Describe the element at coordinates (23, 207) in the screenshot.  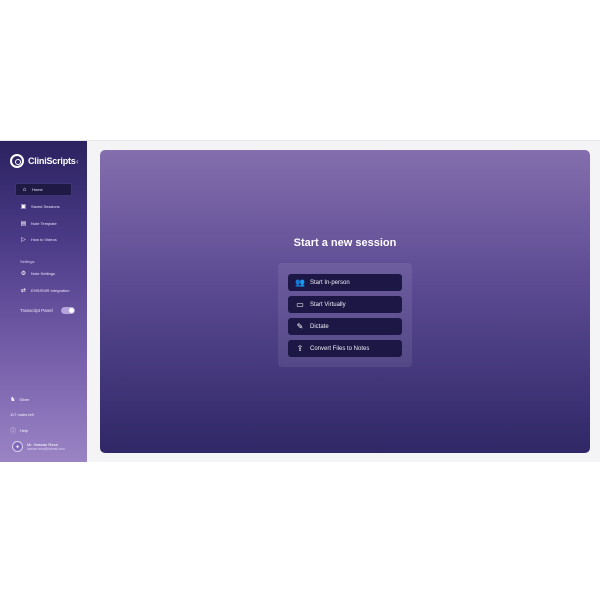
I see `folder-icon: ▣` at that location.